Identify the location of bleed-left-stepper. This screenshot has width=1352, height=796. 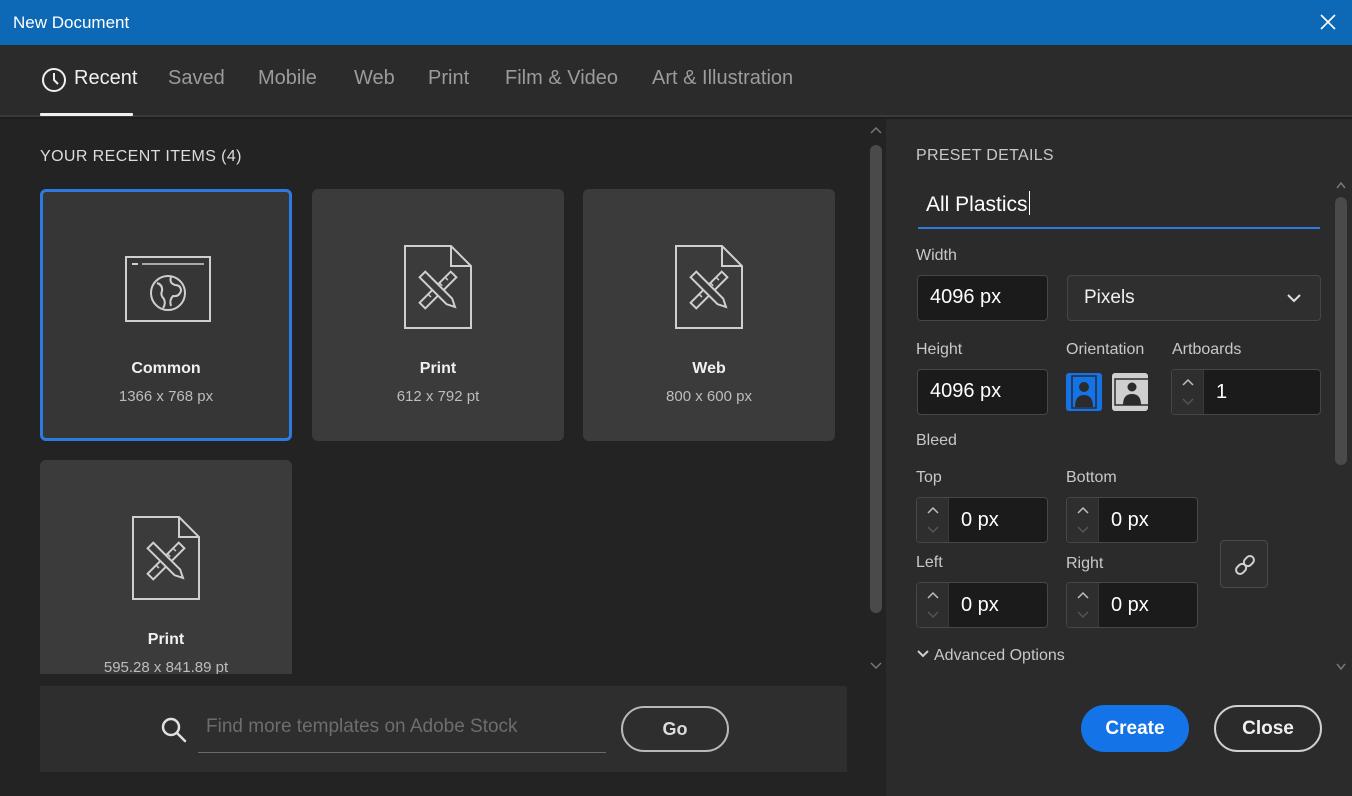
(933, 605).